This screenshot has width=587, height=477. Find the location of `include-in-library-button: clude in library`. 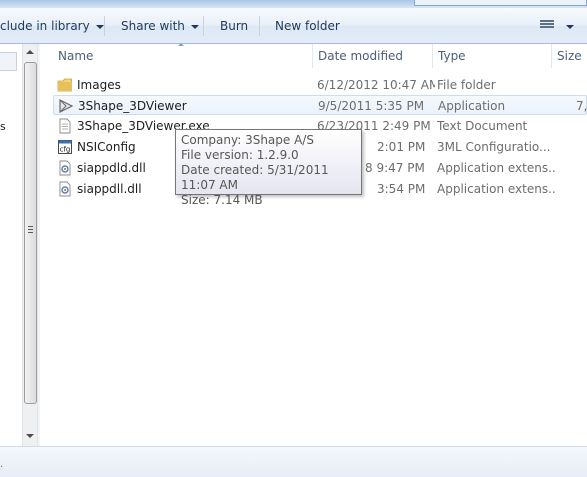

include-in-library-button: clude in library is located at coordinates (52, 26).